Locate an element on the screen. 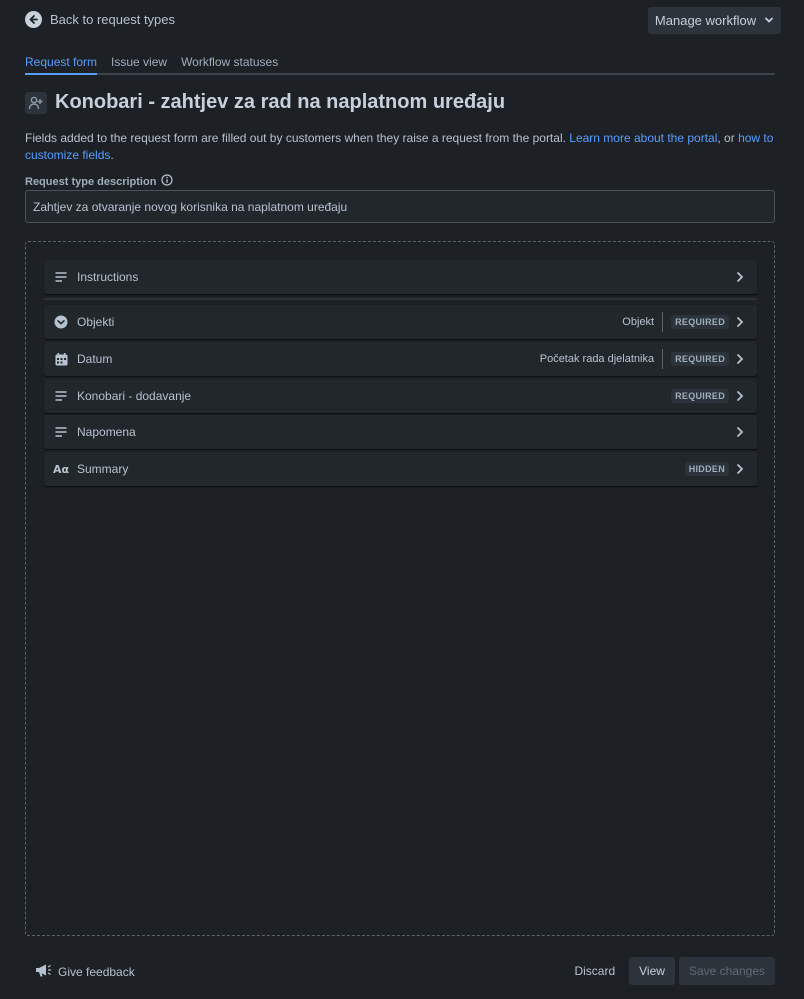  manage-workflow-label: Manage workflow is located at coordinates (705, 20).